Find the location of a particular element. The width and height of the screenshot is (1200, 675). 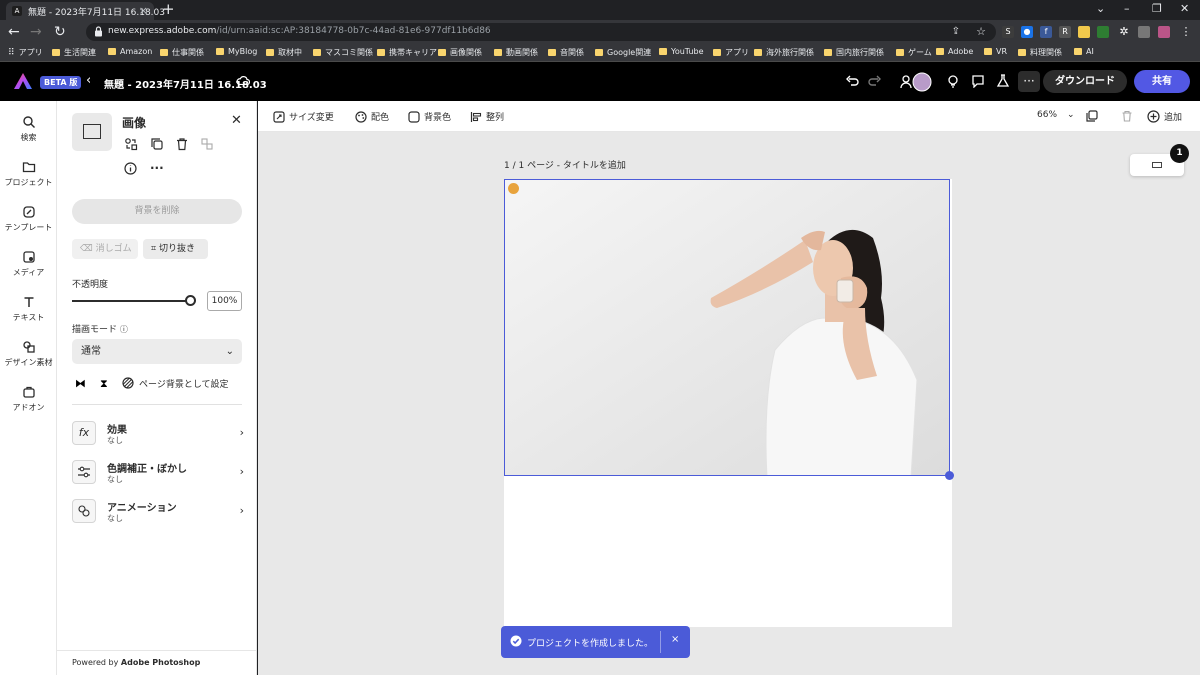

extension-blue-icon: ● is located at coordinates (1027, 32).